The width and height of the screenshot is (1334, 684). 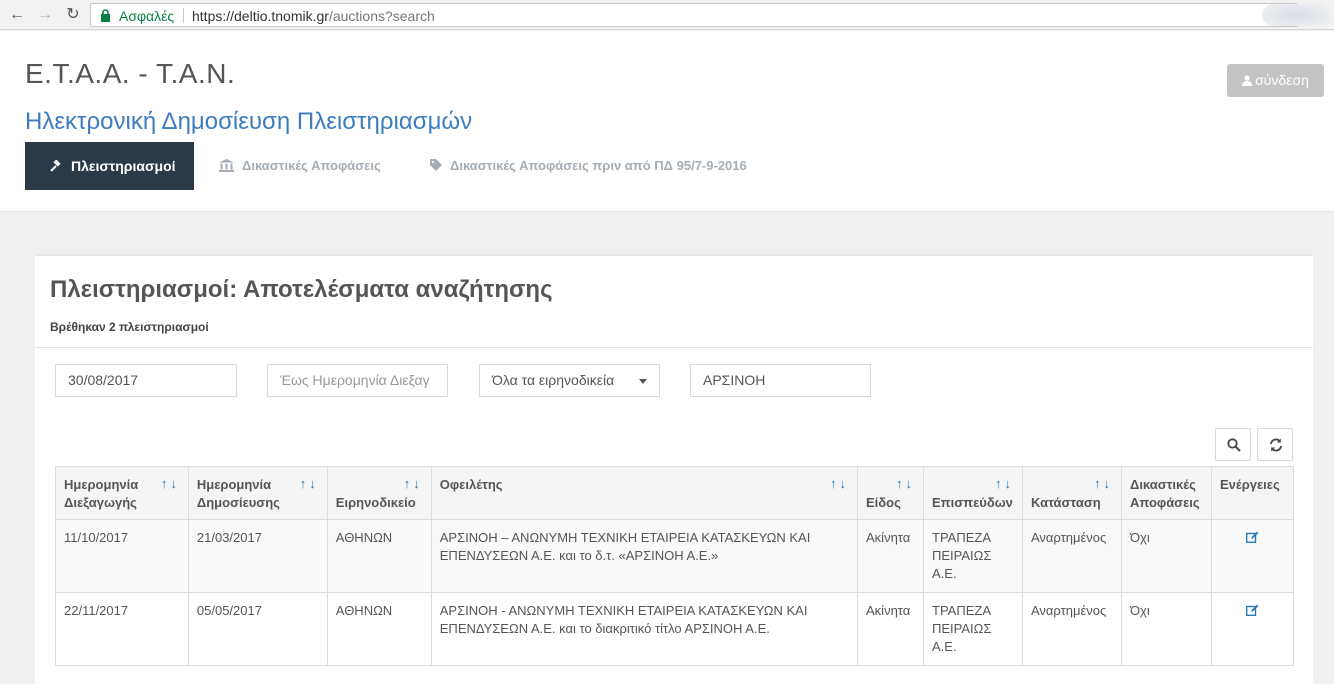 I want to click on col-decisions-line1: Δικαστικές, so click(x=1162, y=484).